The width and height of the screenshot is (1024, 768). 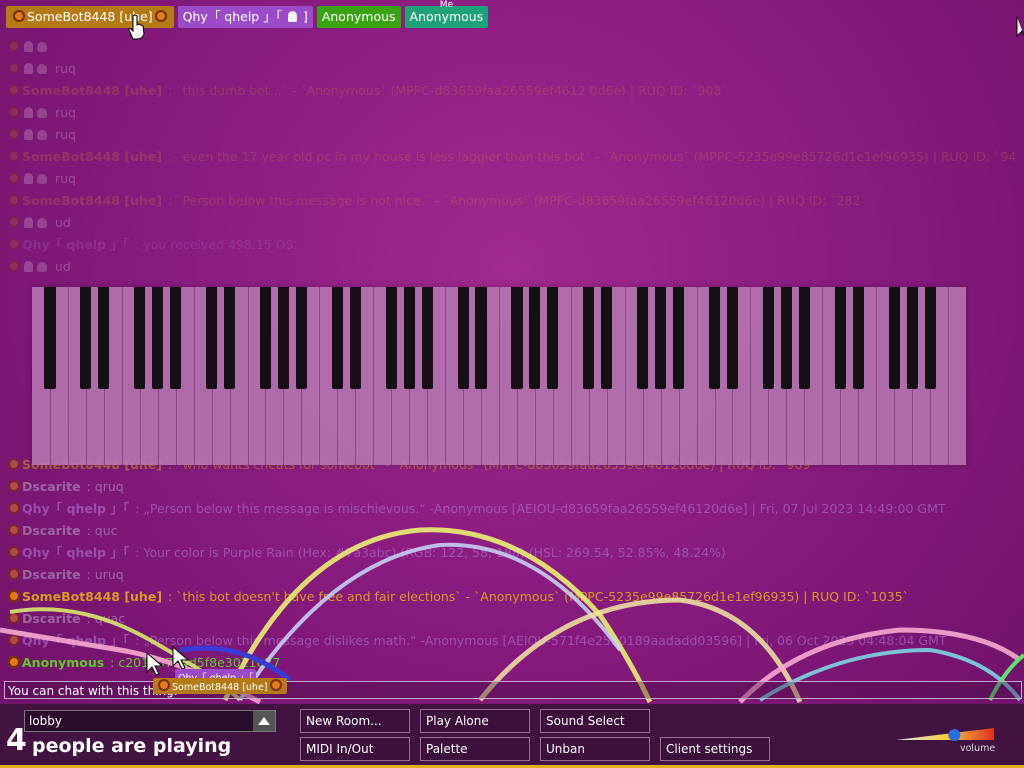 What do you see at coordinates (46, 721) in the screenshot?
I see `room-select-value: lobby` at bounding box center [46, 721].